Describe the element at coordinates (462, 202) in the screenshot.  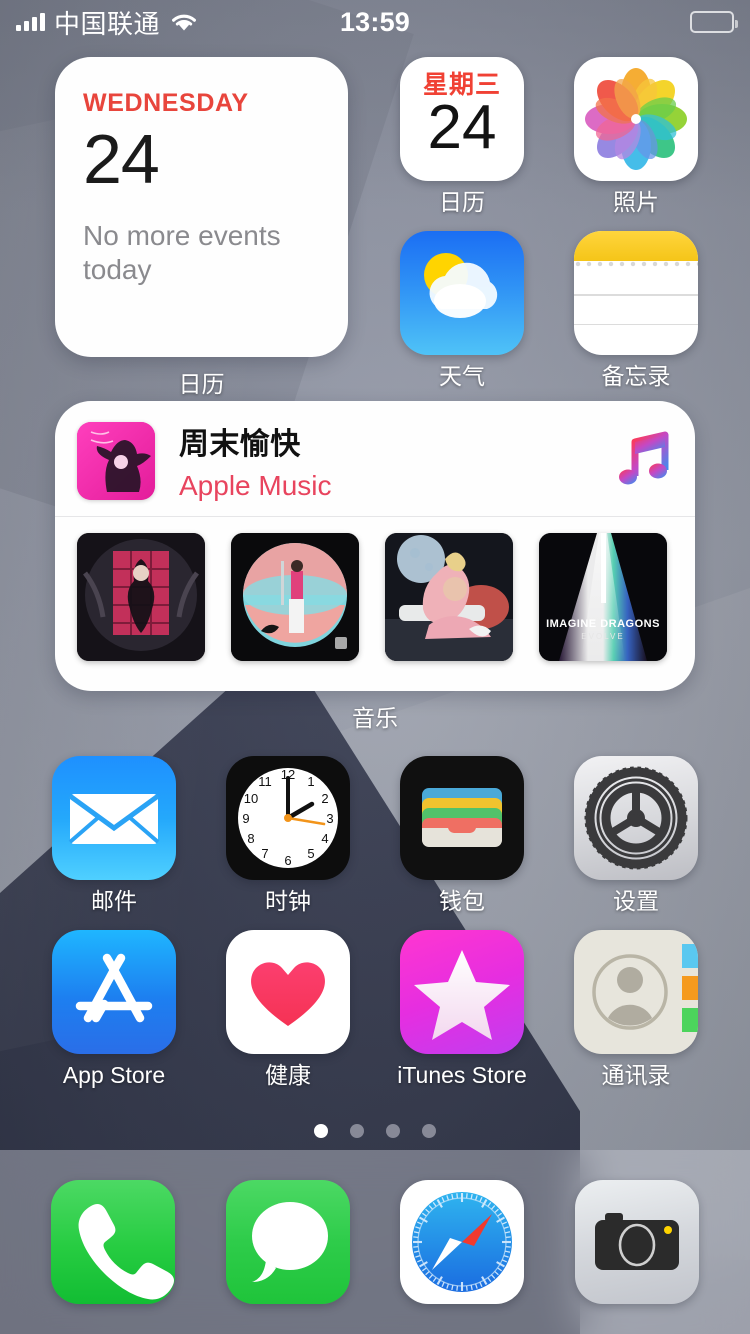
I see `app-calendar-label: 日历` at that location.